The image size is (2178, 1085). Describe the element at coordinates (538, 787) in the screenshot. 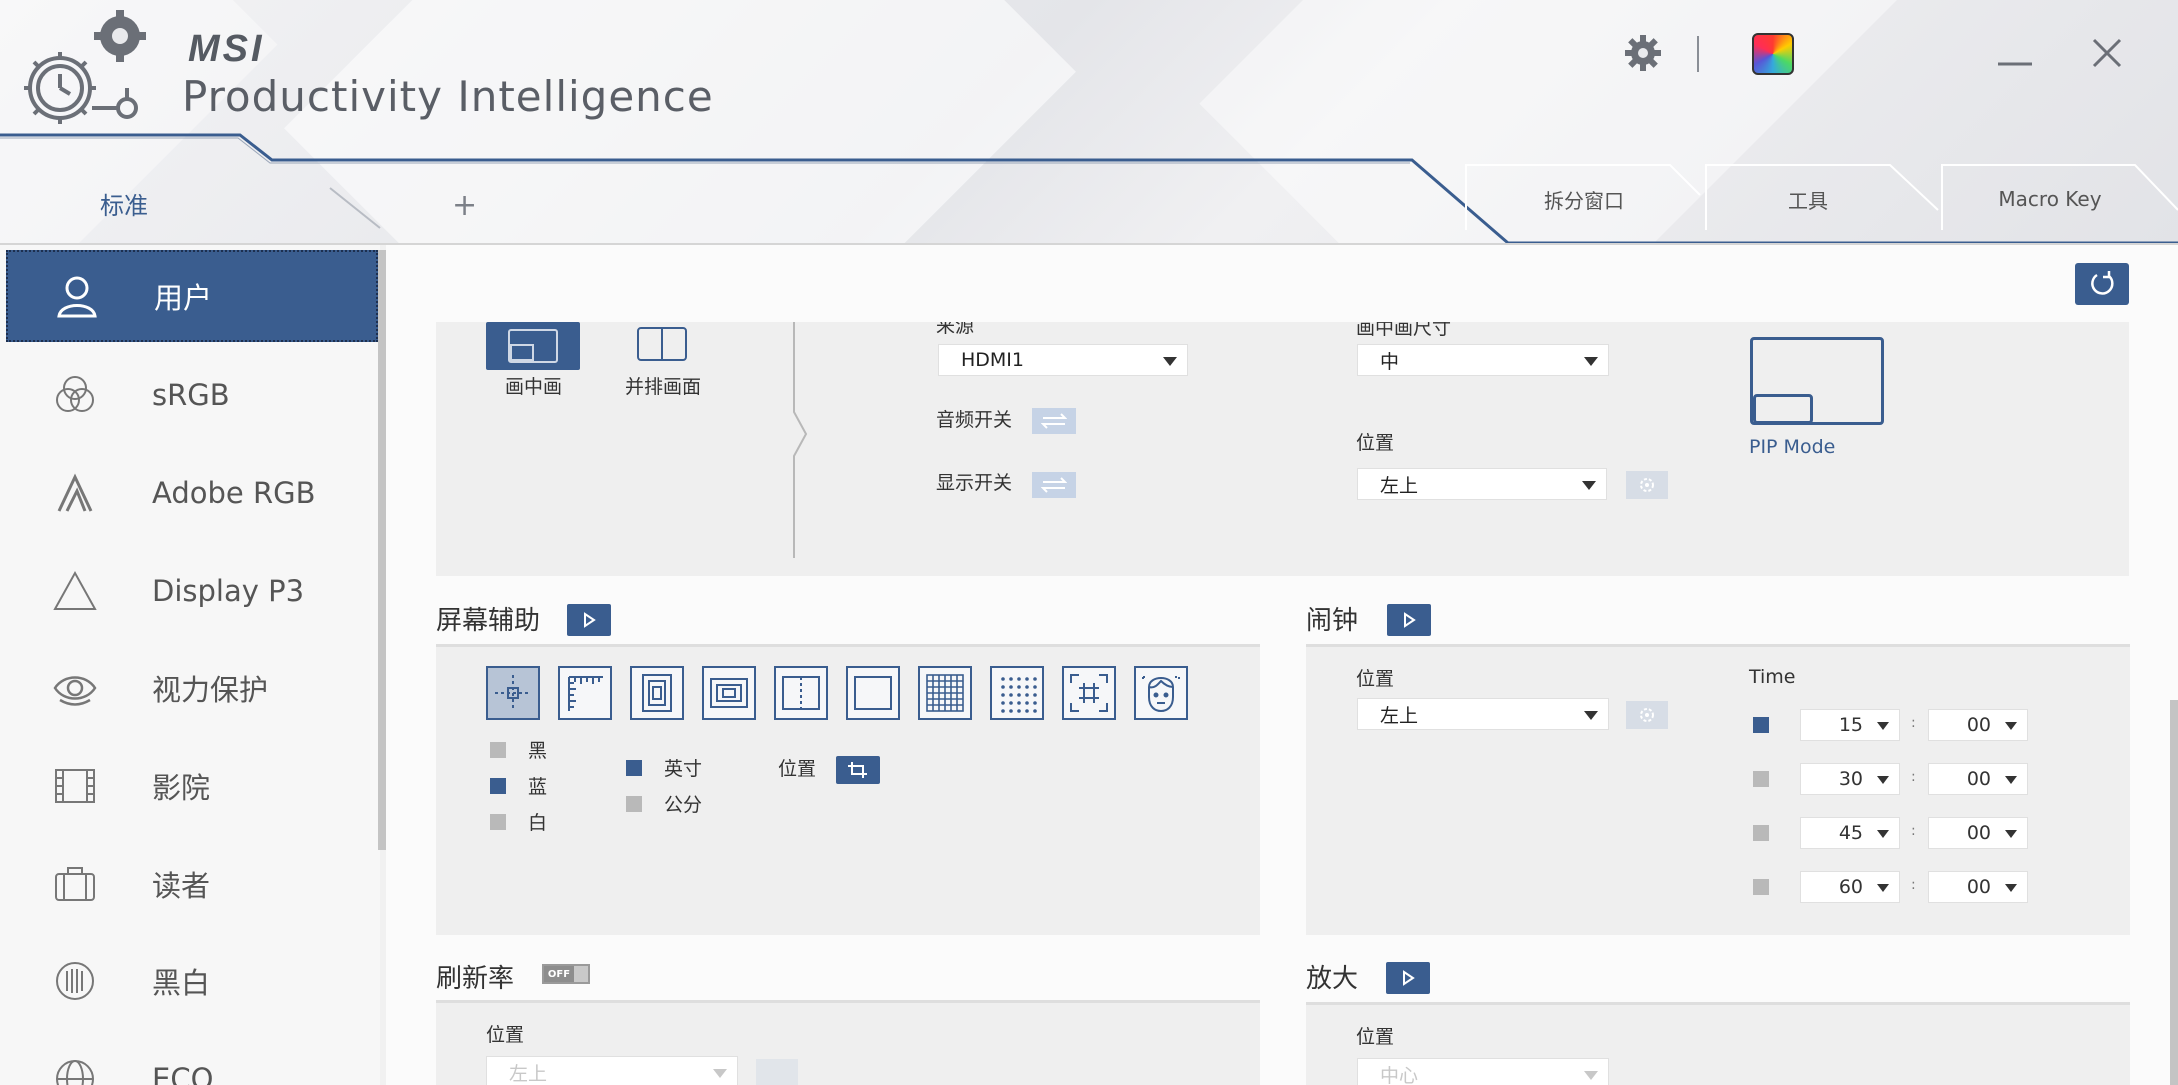

I see `color-blue-label: 蓝` at that location.